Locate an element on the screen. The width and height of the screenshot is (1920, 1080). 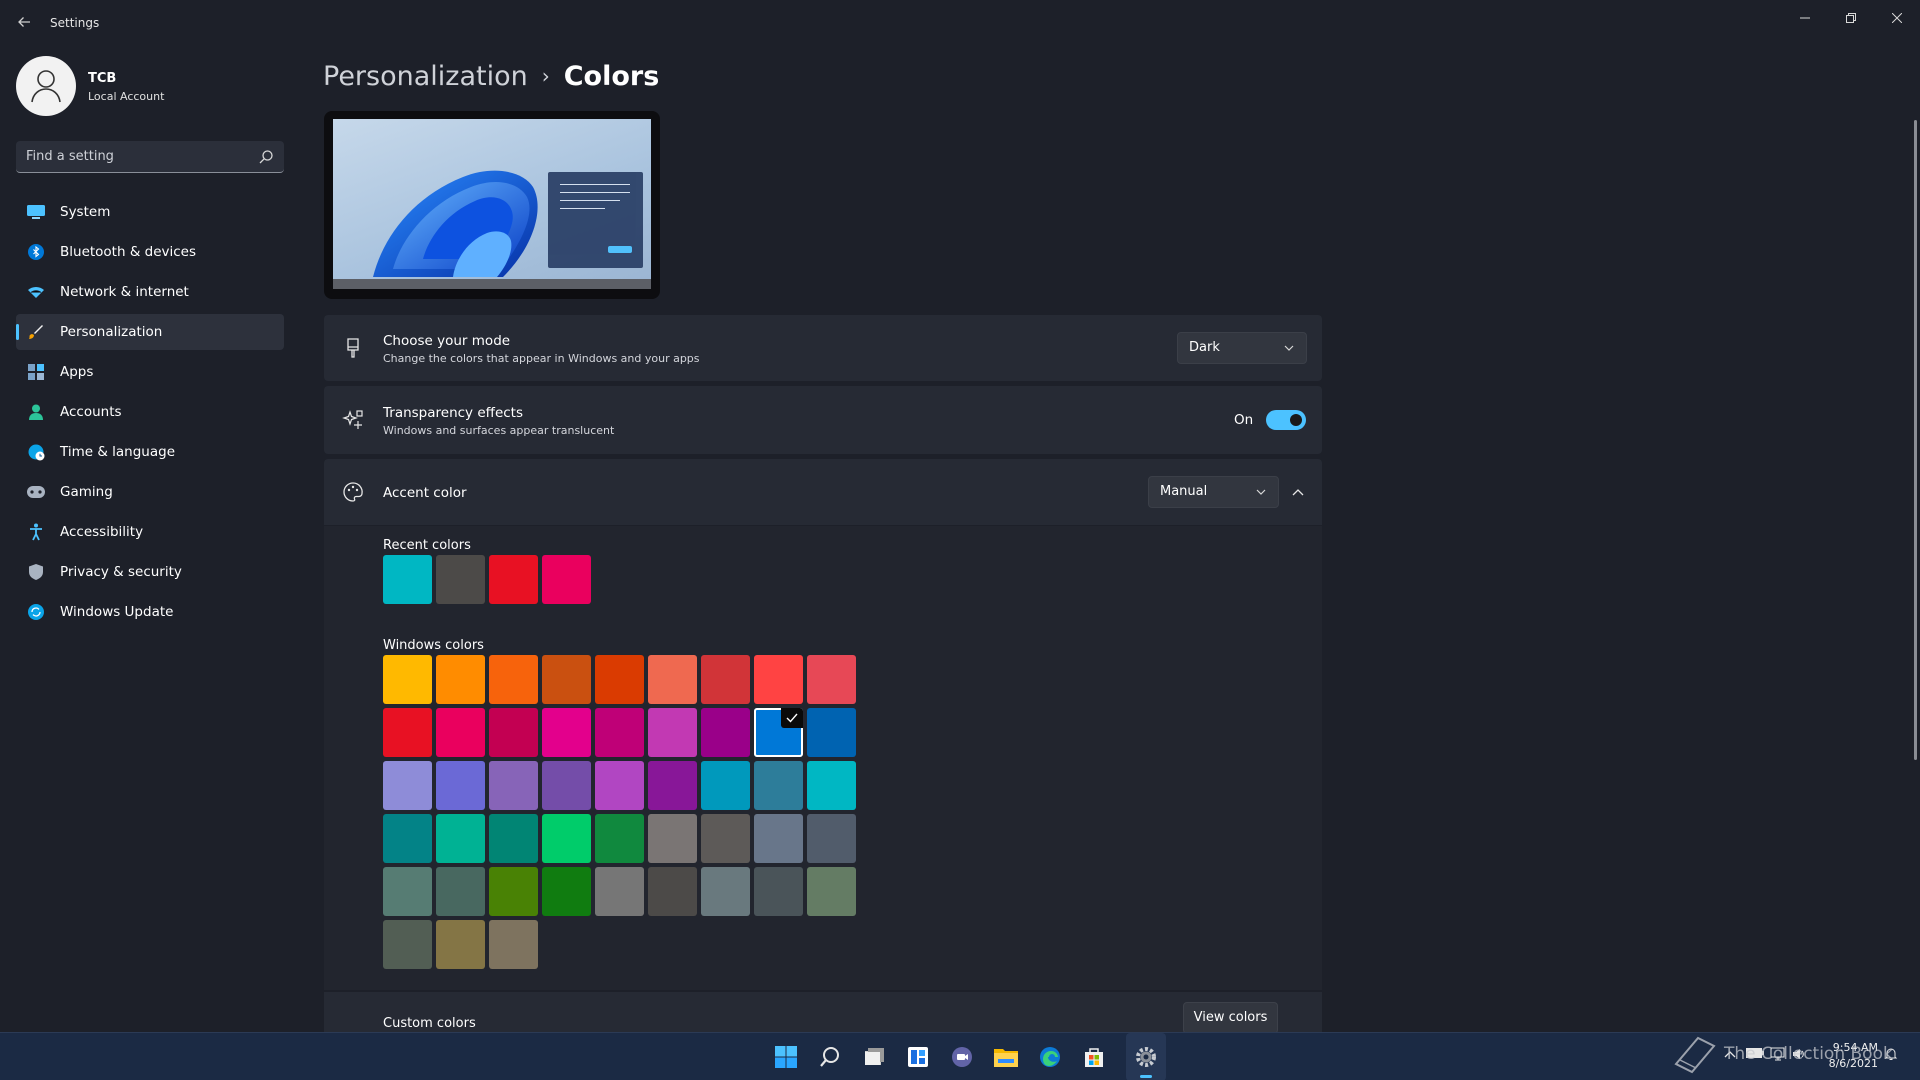
mode-dropdown: Dark is located at coordinates (1242, 348).